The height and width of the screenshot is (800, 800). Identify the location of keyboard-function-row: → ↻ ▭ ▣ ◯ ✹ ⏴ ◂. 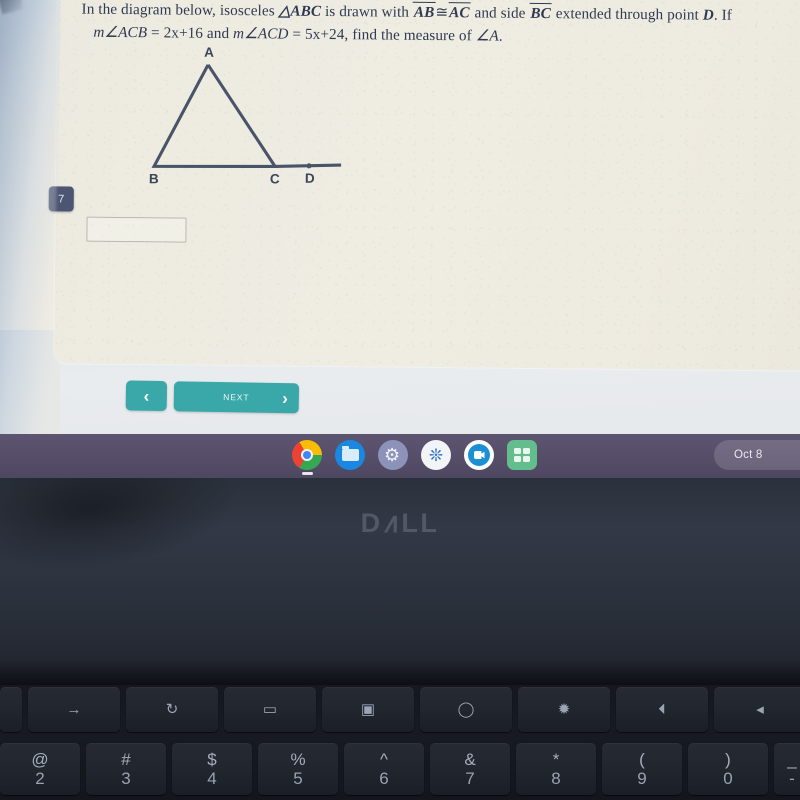
(400, 709).